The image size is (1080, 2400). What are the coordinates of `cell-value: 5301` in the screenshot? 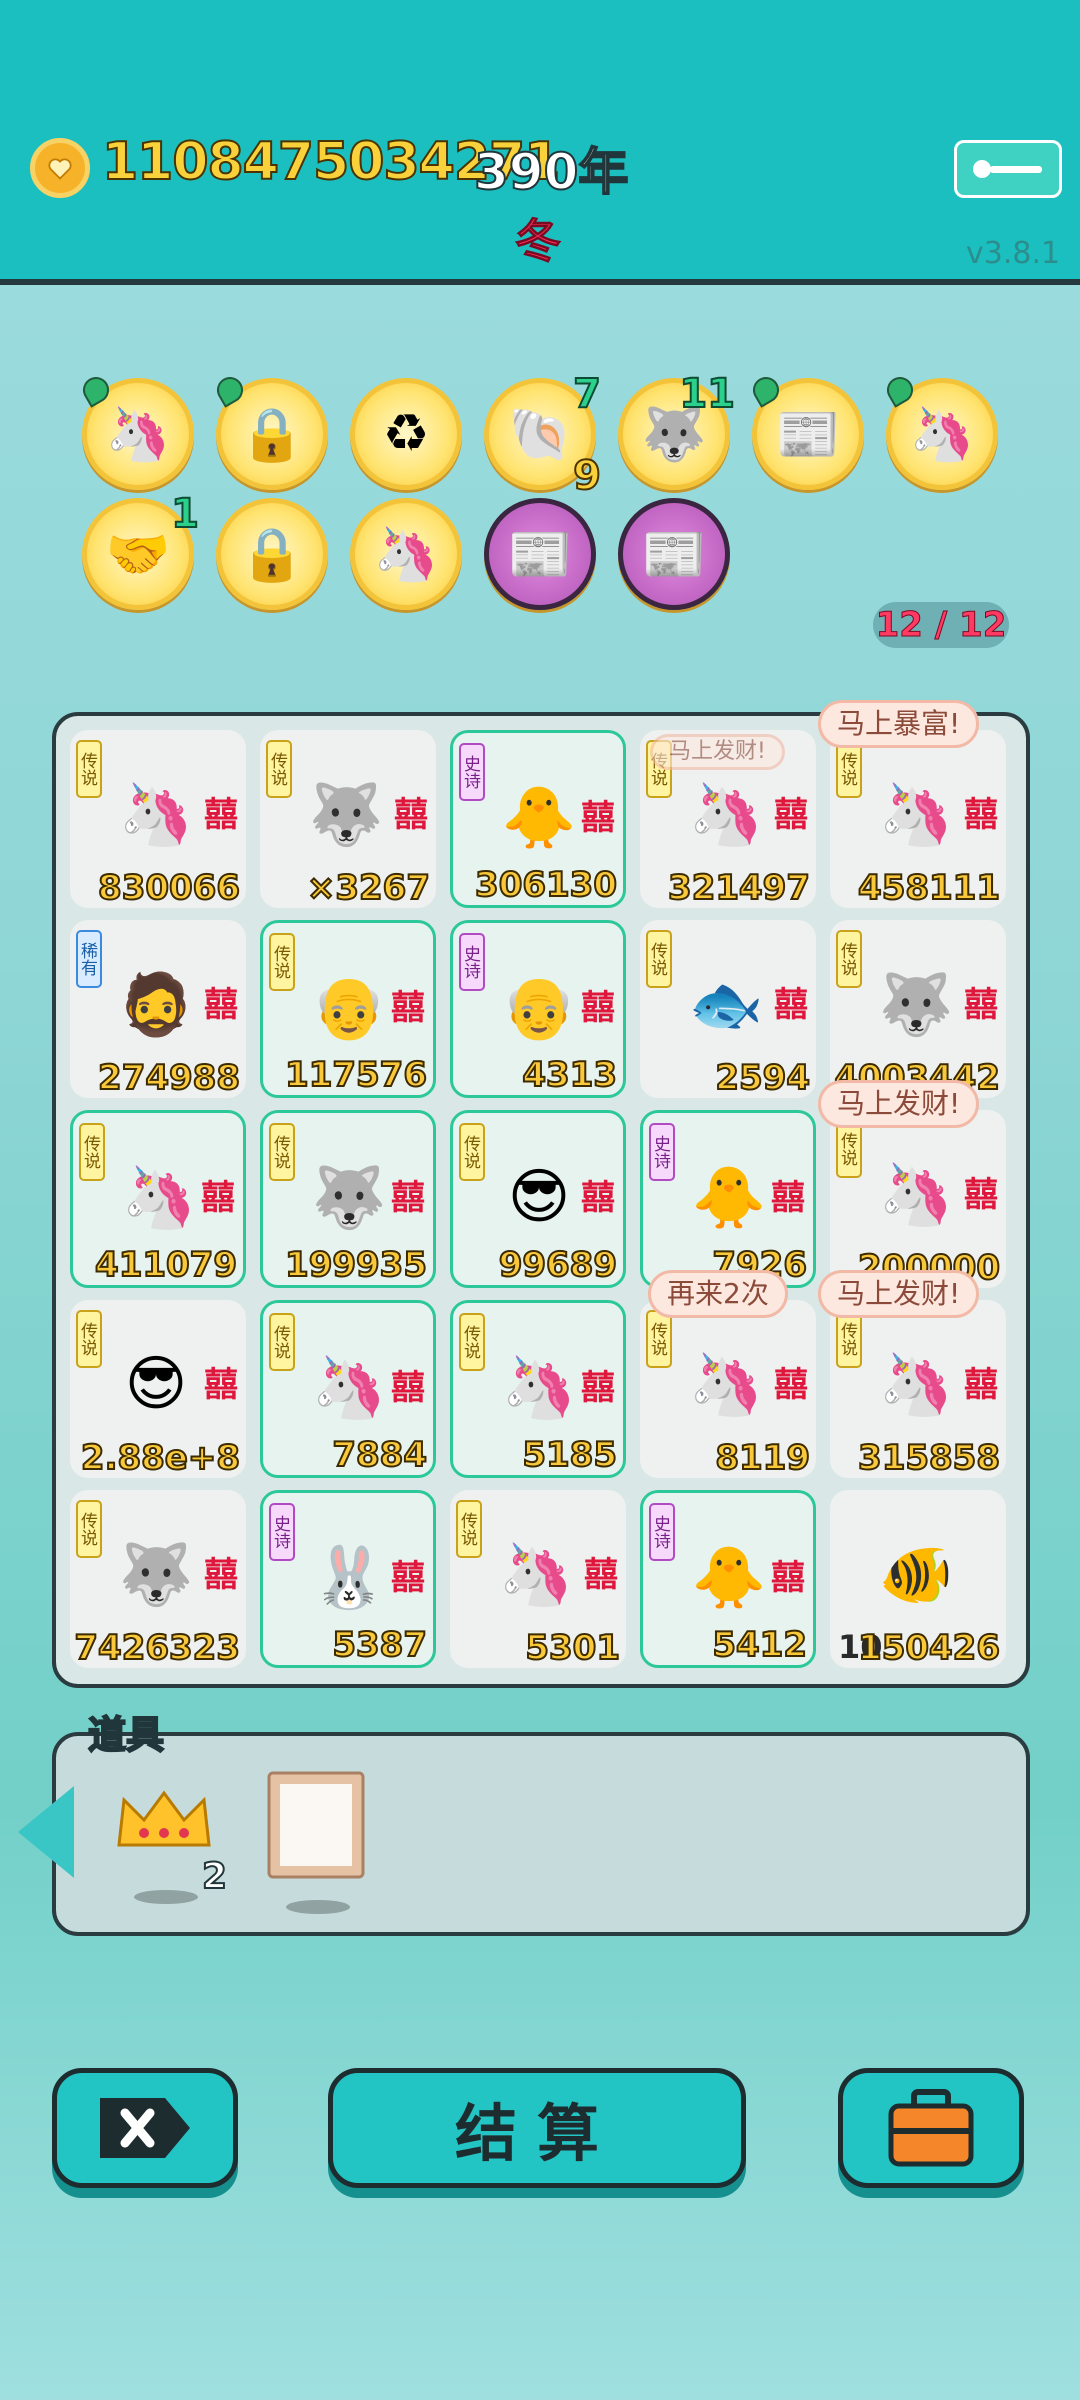 It's located at (572, 1648).